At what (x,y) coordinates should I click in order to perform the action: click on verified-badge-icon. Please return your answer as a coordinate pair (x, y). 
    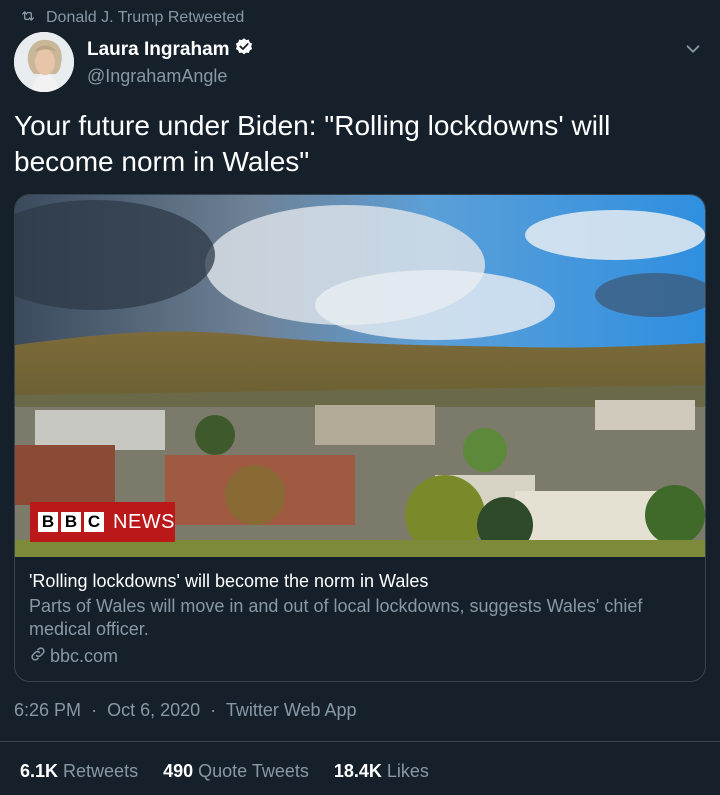
    Looking at the image, I should click on (244, 49).